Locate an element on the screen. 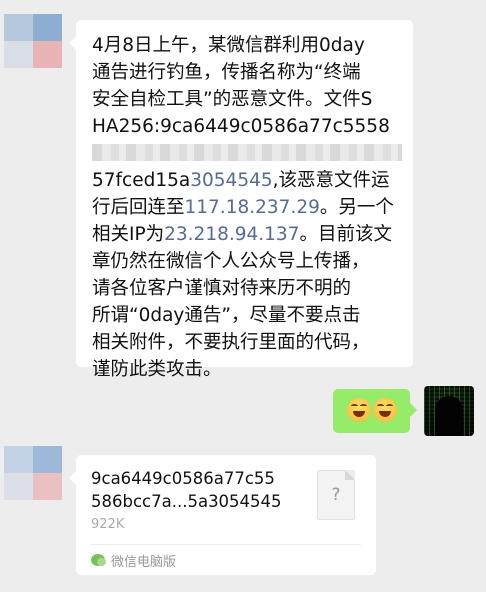  message-line: 谨防此类攻击。 is located at coordinates (246, 369).